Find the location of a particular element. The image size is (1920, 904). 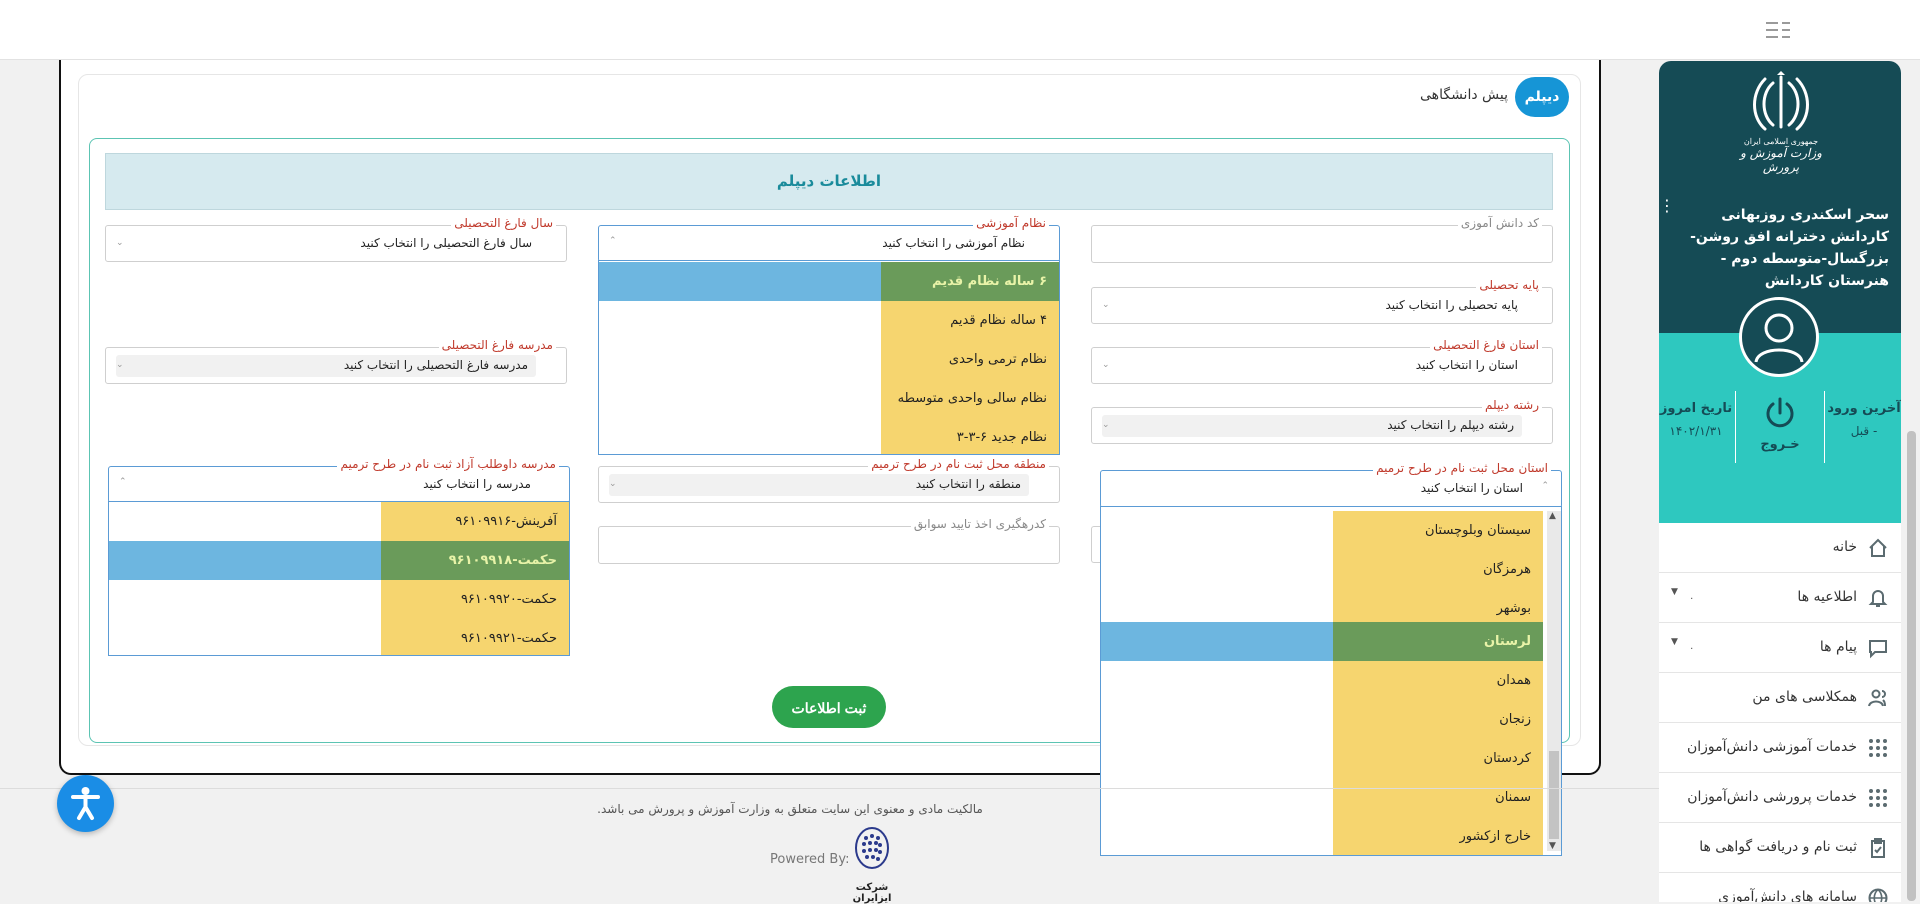

reg-region-label: منطقه محل ثبت نام در طرح ترمیم is located at coordinates (958, 464).